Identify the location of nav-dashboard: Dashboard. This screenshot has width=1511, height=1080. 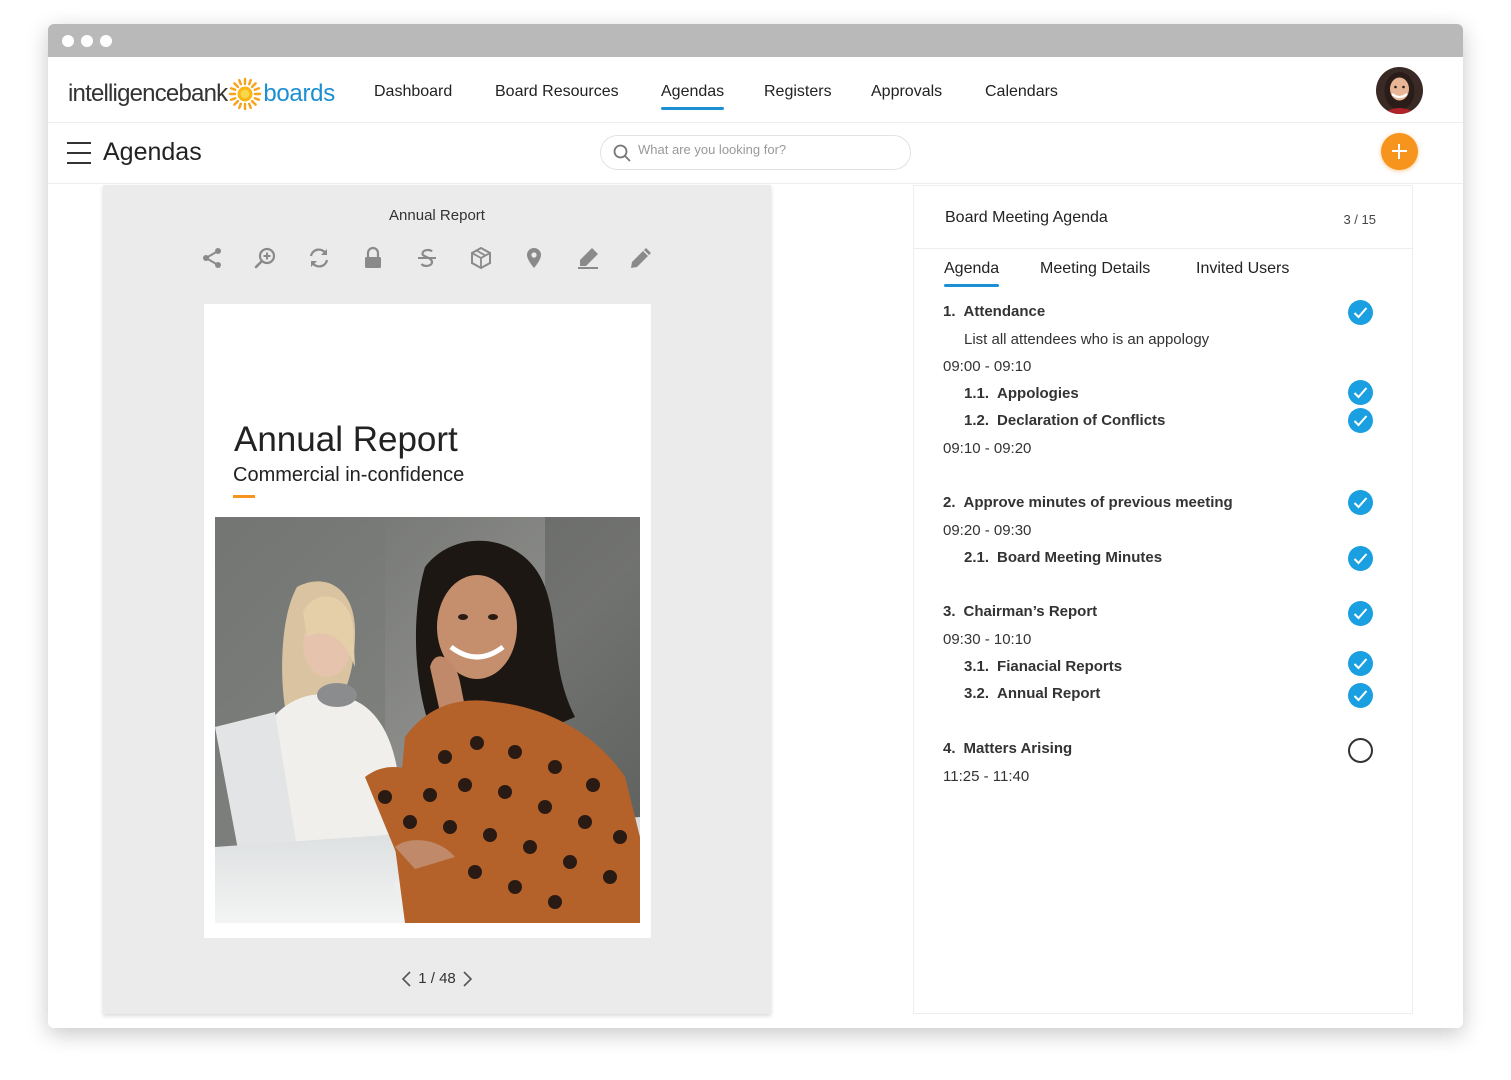
(413, 92).